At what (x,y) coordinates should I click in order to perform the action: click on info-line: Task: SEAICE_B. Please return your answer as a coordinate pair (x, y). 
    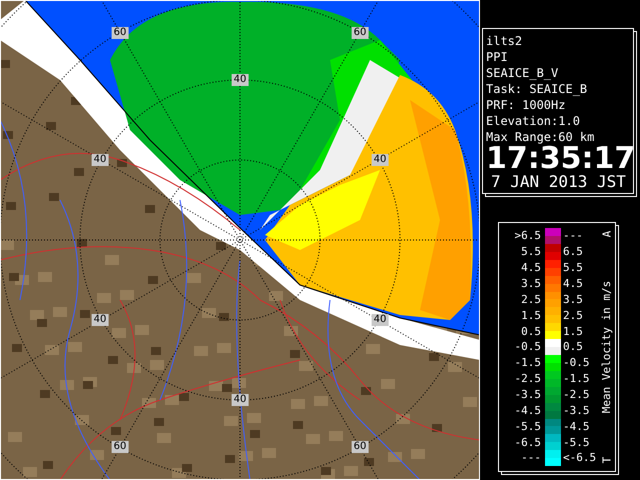
    Looking at the image, I should click on (537, 89).